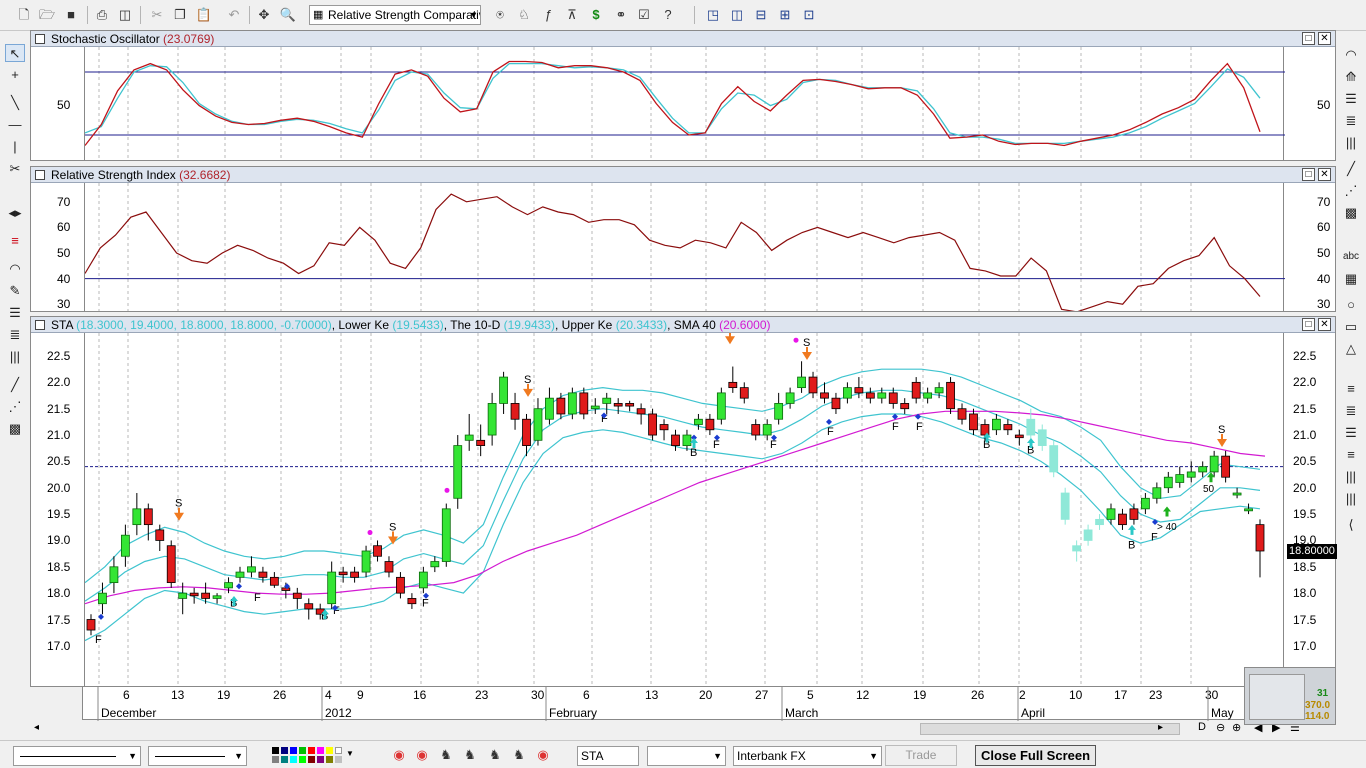 This screenshot has width=1366, height=768. What do you see at coordinates (644, 15) in the screenshot?
I see `chart-properties-icon: ☑` at bounding box center [644, 15].